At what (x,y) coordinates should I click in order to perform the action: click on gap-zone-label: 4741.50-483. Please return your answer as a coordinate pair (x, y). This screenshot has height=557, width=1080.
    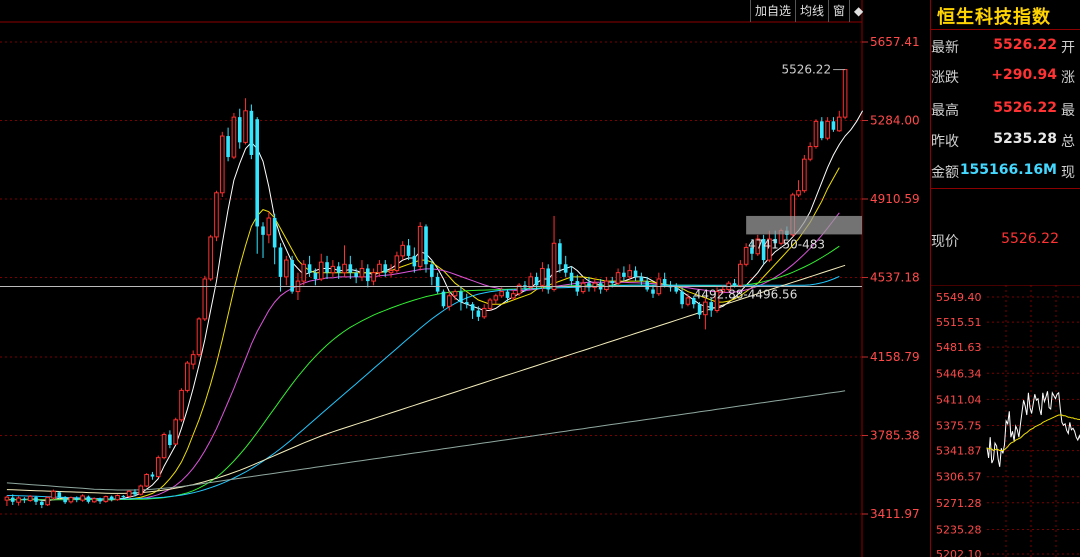
    Looking at the image, I should click on (786, 244).